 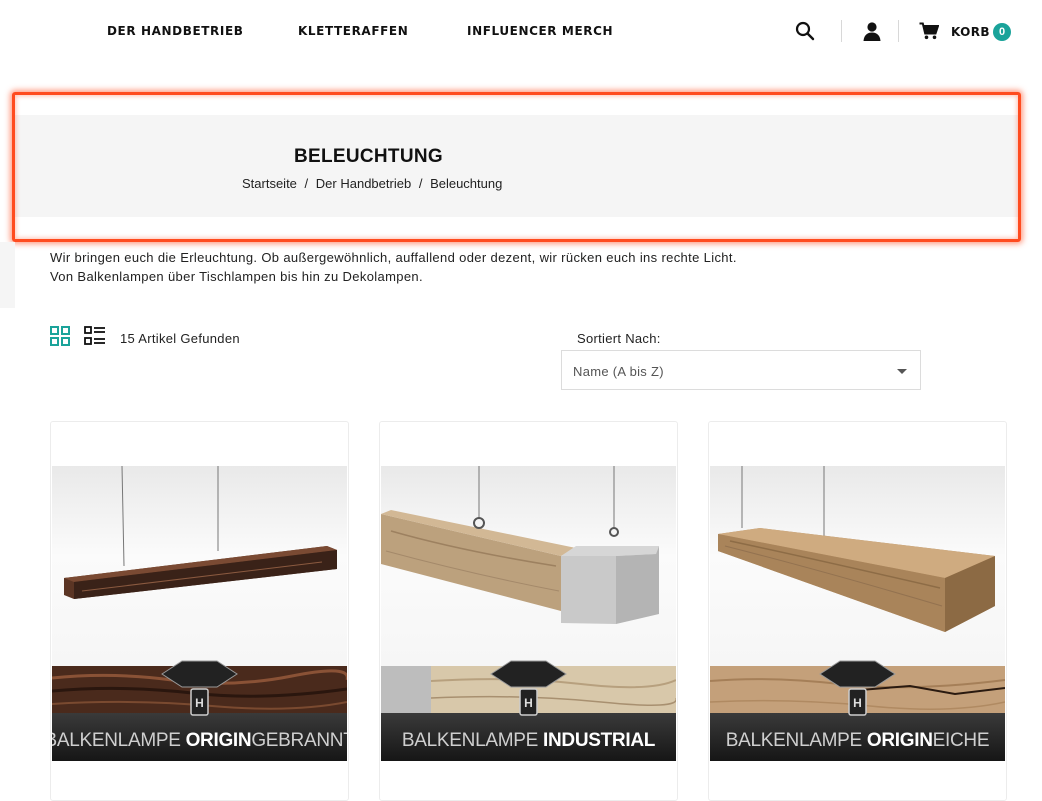 I want to click on caret-down-icon, so click(x=902, y=371).